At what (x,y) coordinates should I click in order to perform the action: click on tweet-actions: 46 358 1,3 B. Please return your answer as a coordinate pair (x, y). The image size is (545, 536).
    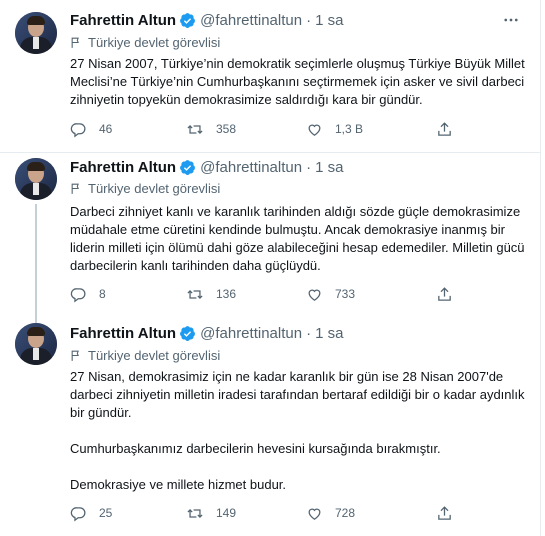
    Looking at the image, I should click on (270, 129).